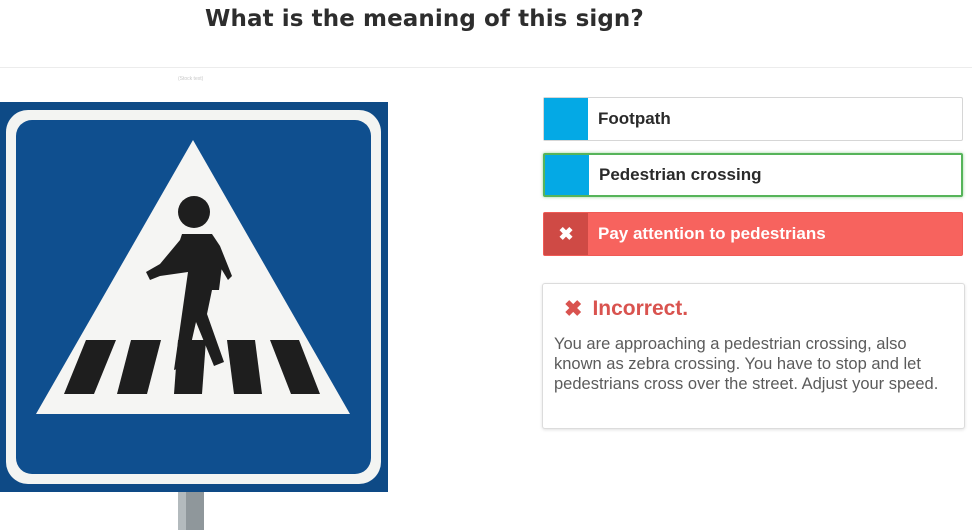 This screenshot has width=972, height=530. I want to click on feedback-header: ✖ Incorrect., so click(752, 309).